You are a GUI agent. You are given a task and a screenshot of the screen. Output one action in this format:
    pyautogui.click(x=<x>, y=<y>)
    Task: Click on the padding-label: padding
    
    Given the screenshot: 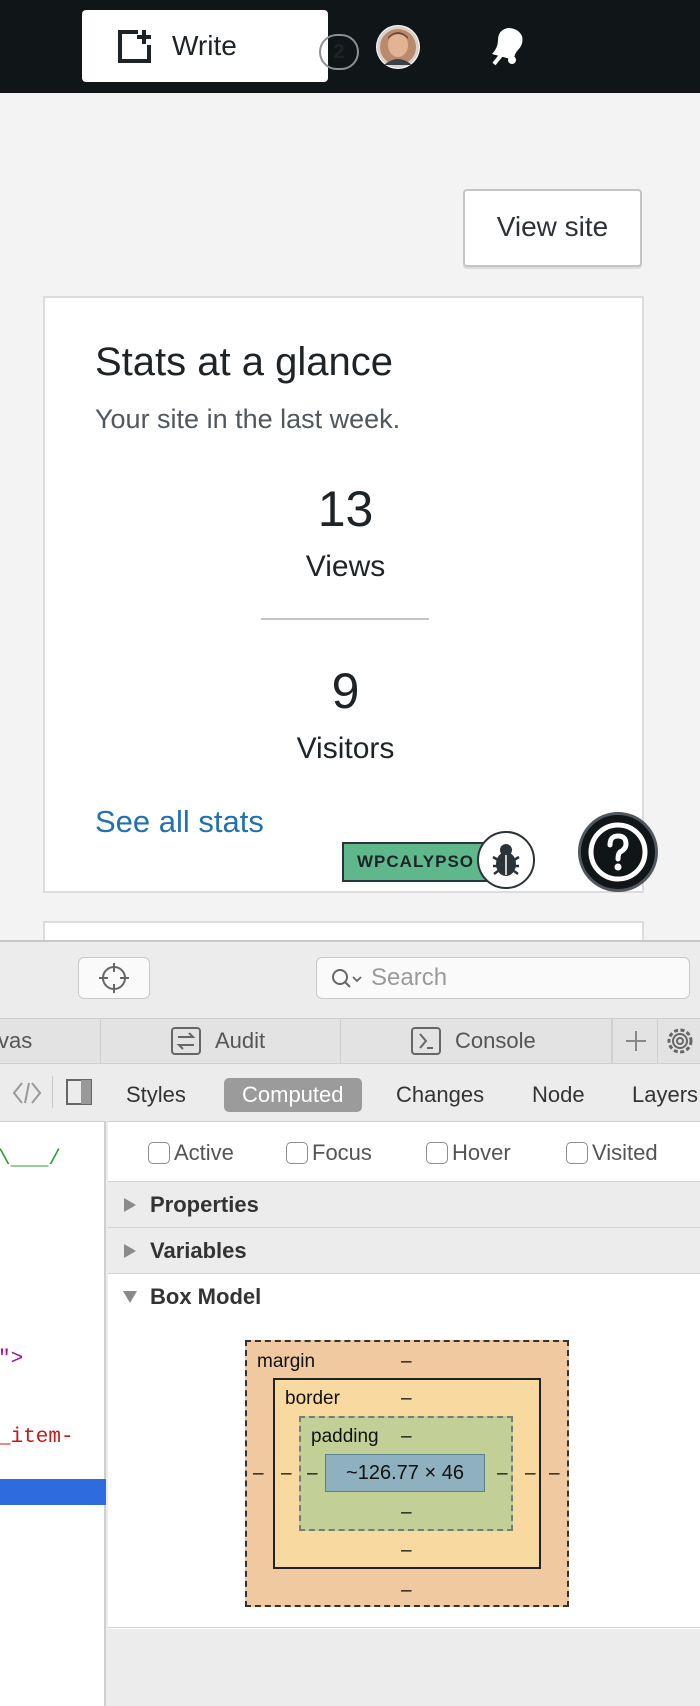 What is the action you would take?
    pyautogui.click(x=345, y=1436)
    